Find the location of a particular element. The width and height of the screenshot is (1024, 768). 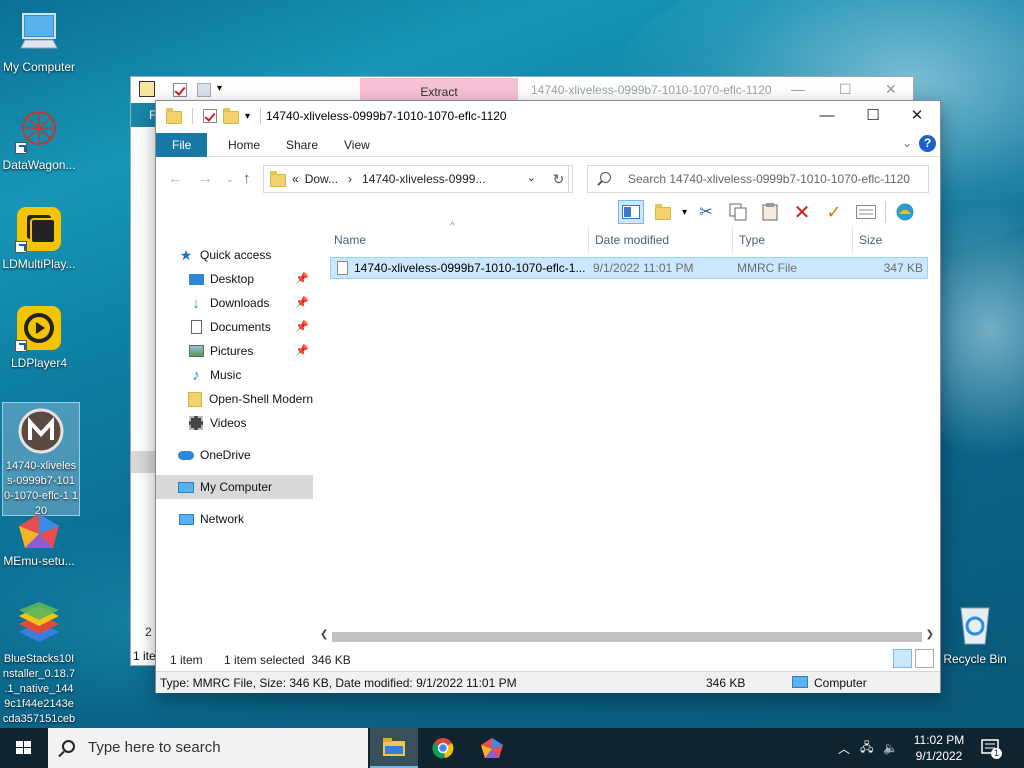

horizontal-scrollbar: ❮ ❯ is located at coordinates (627, 637).